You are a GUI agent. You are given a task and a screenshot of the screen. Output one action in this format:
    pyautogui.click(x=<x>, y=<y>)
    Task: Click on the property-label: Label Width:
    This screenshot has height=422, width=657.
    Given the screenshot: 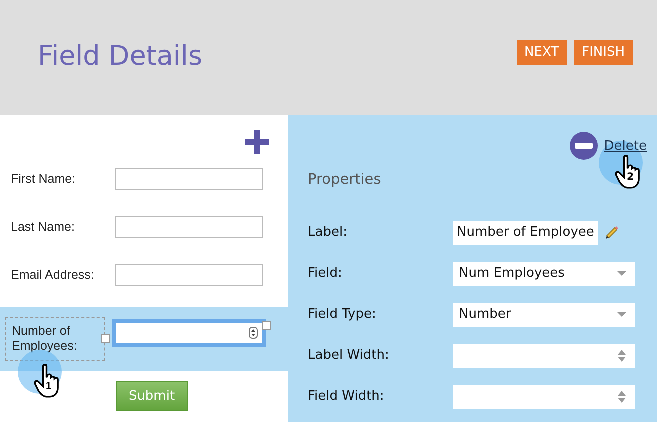 What is the action you would take?
    pyautogui.click(x=349, y=355)
    